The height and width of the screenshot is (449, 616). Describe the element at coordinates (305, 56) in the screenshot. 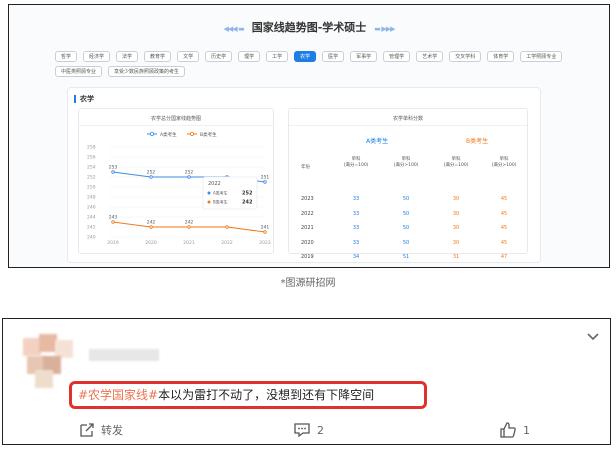

I see `tab-8: 农学` at that location.